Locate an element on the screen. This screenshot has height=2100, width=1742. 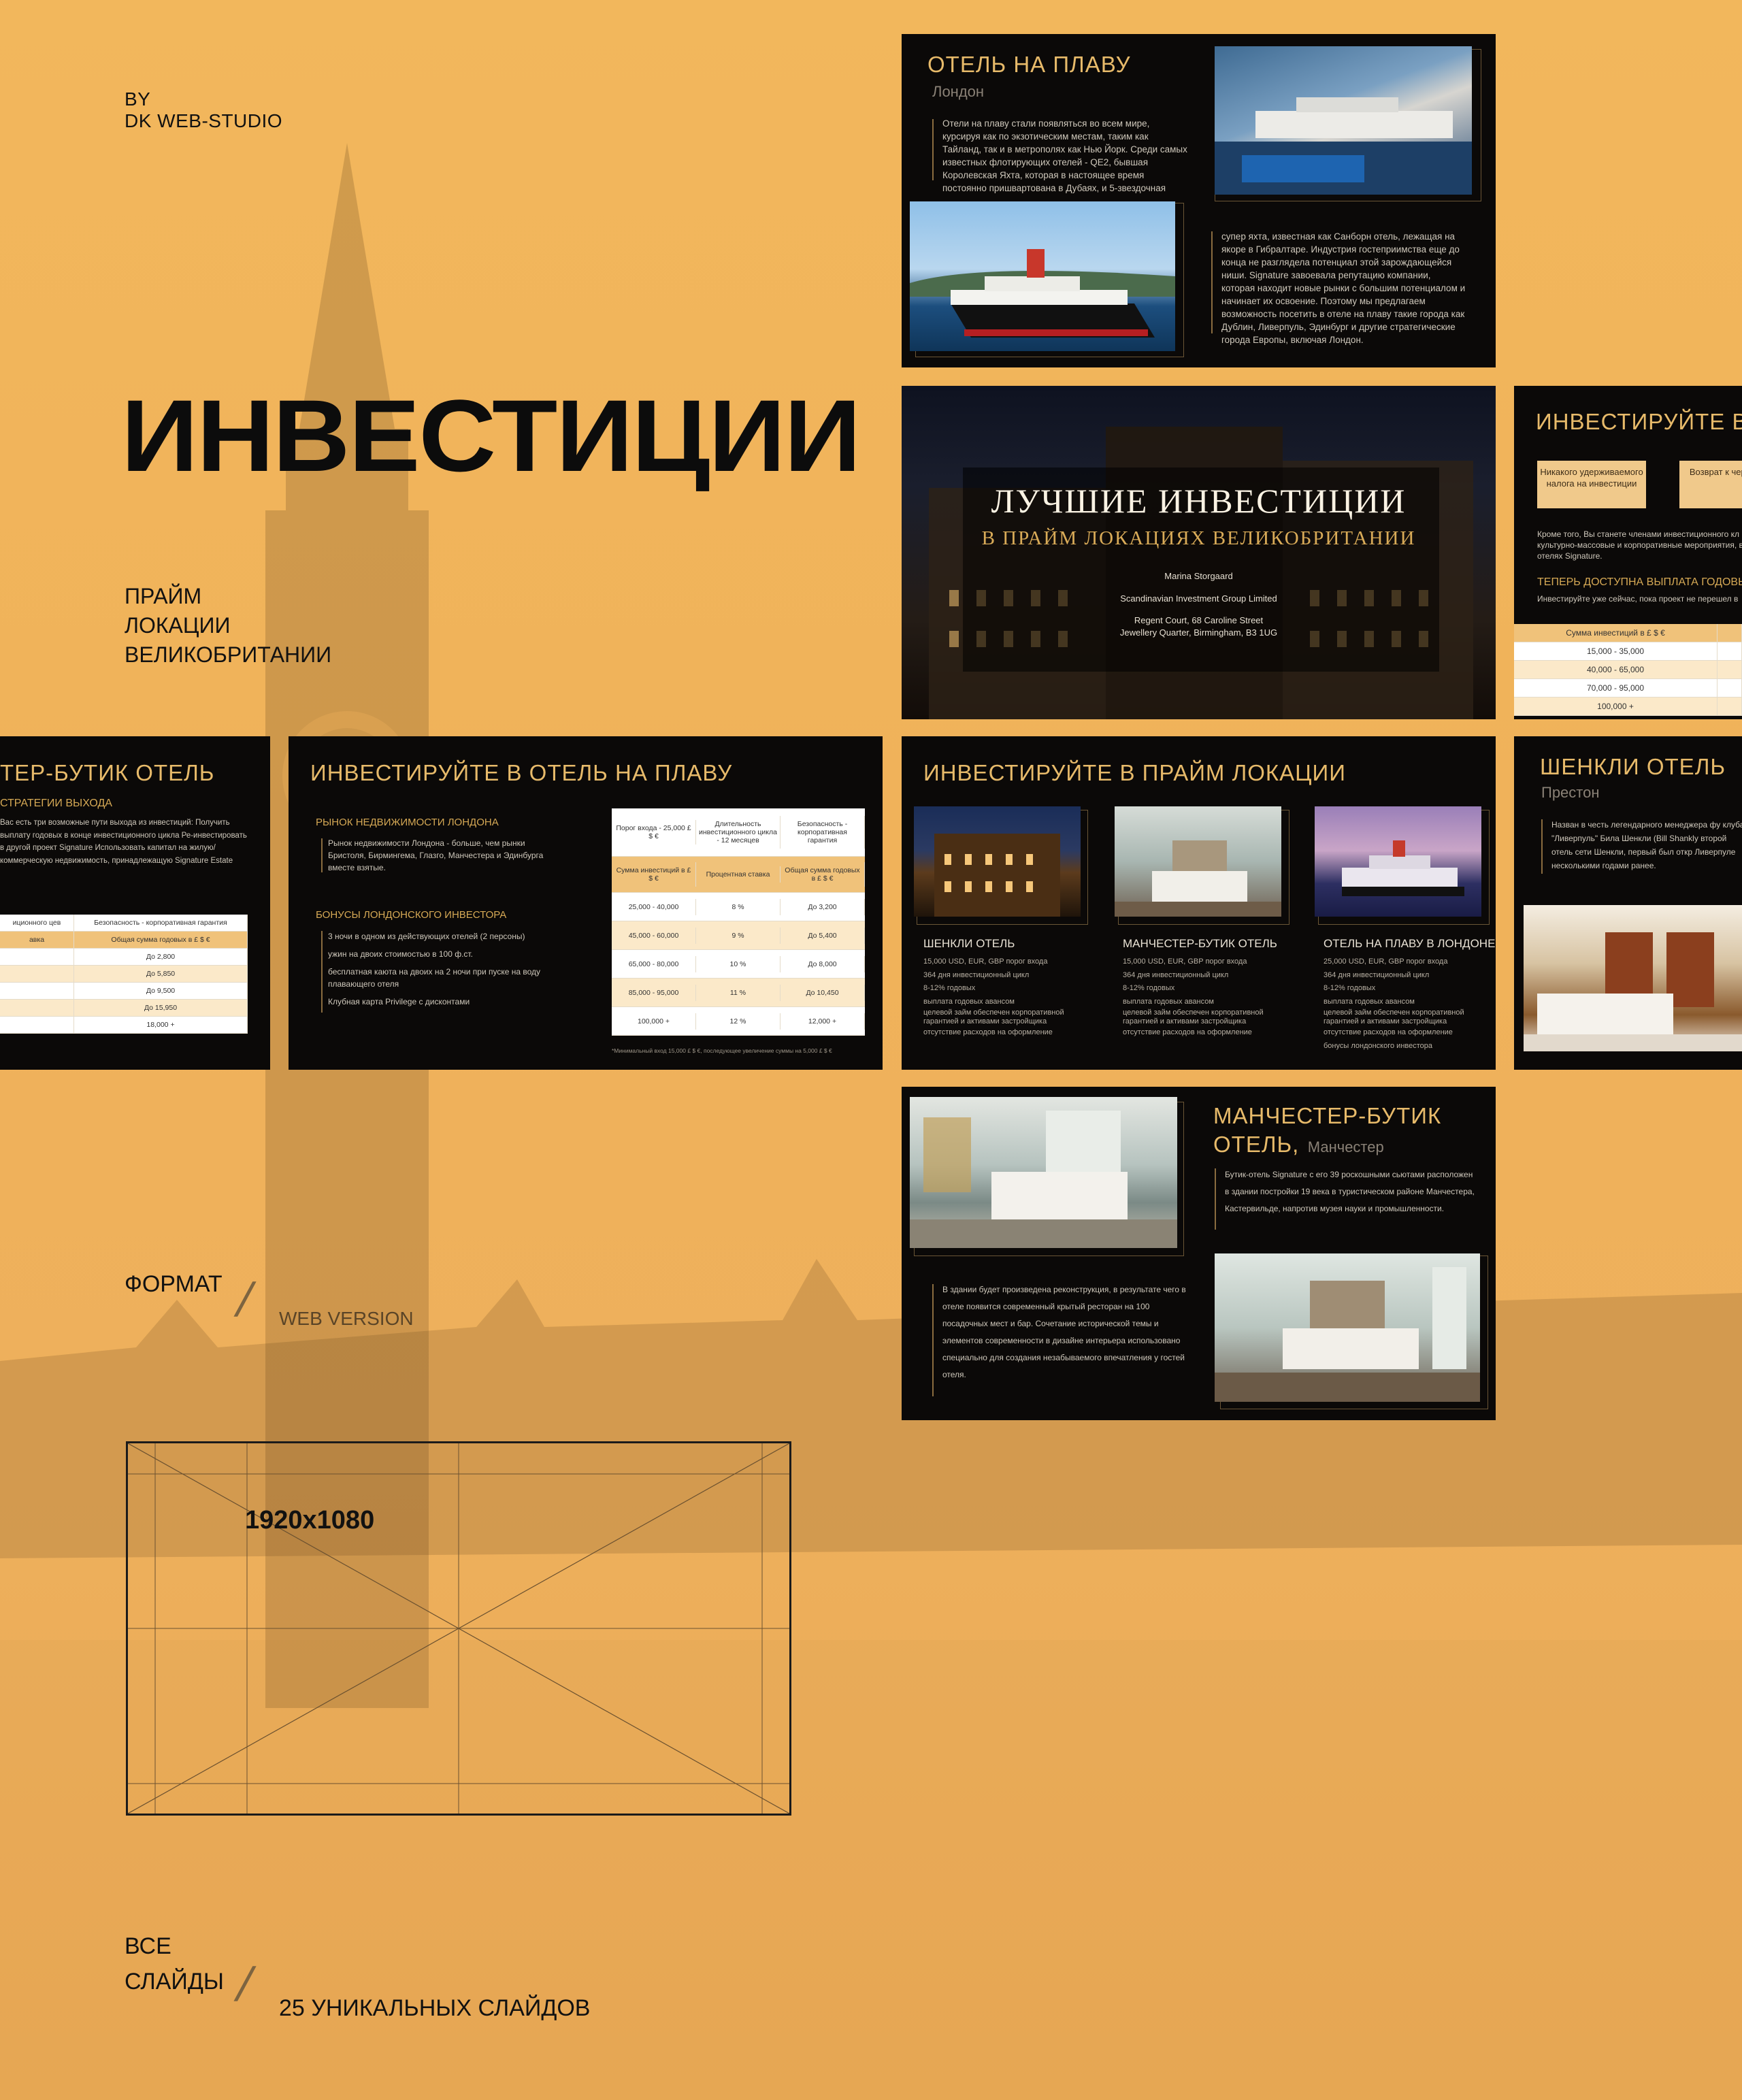
table-cell: 12,000 + is located at coordinates (822, 1021).